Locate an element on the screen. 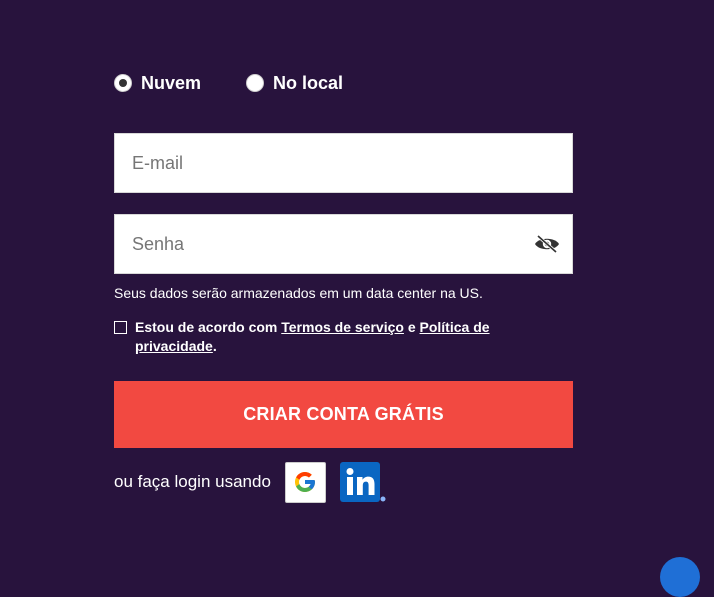 The image size is (714, 597). radio-option-cloud: Nuvem is located at coordinates (157, 83).